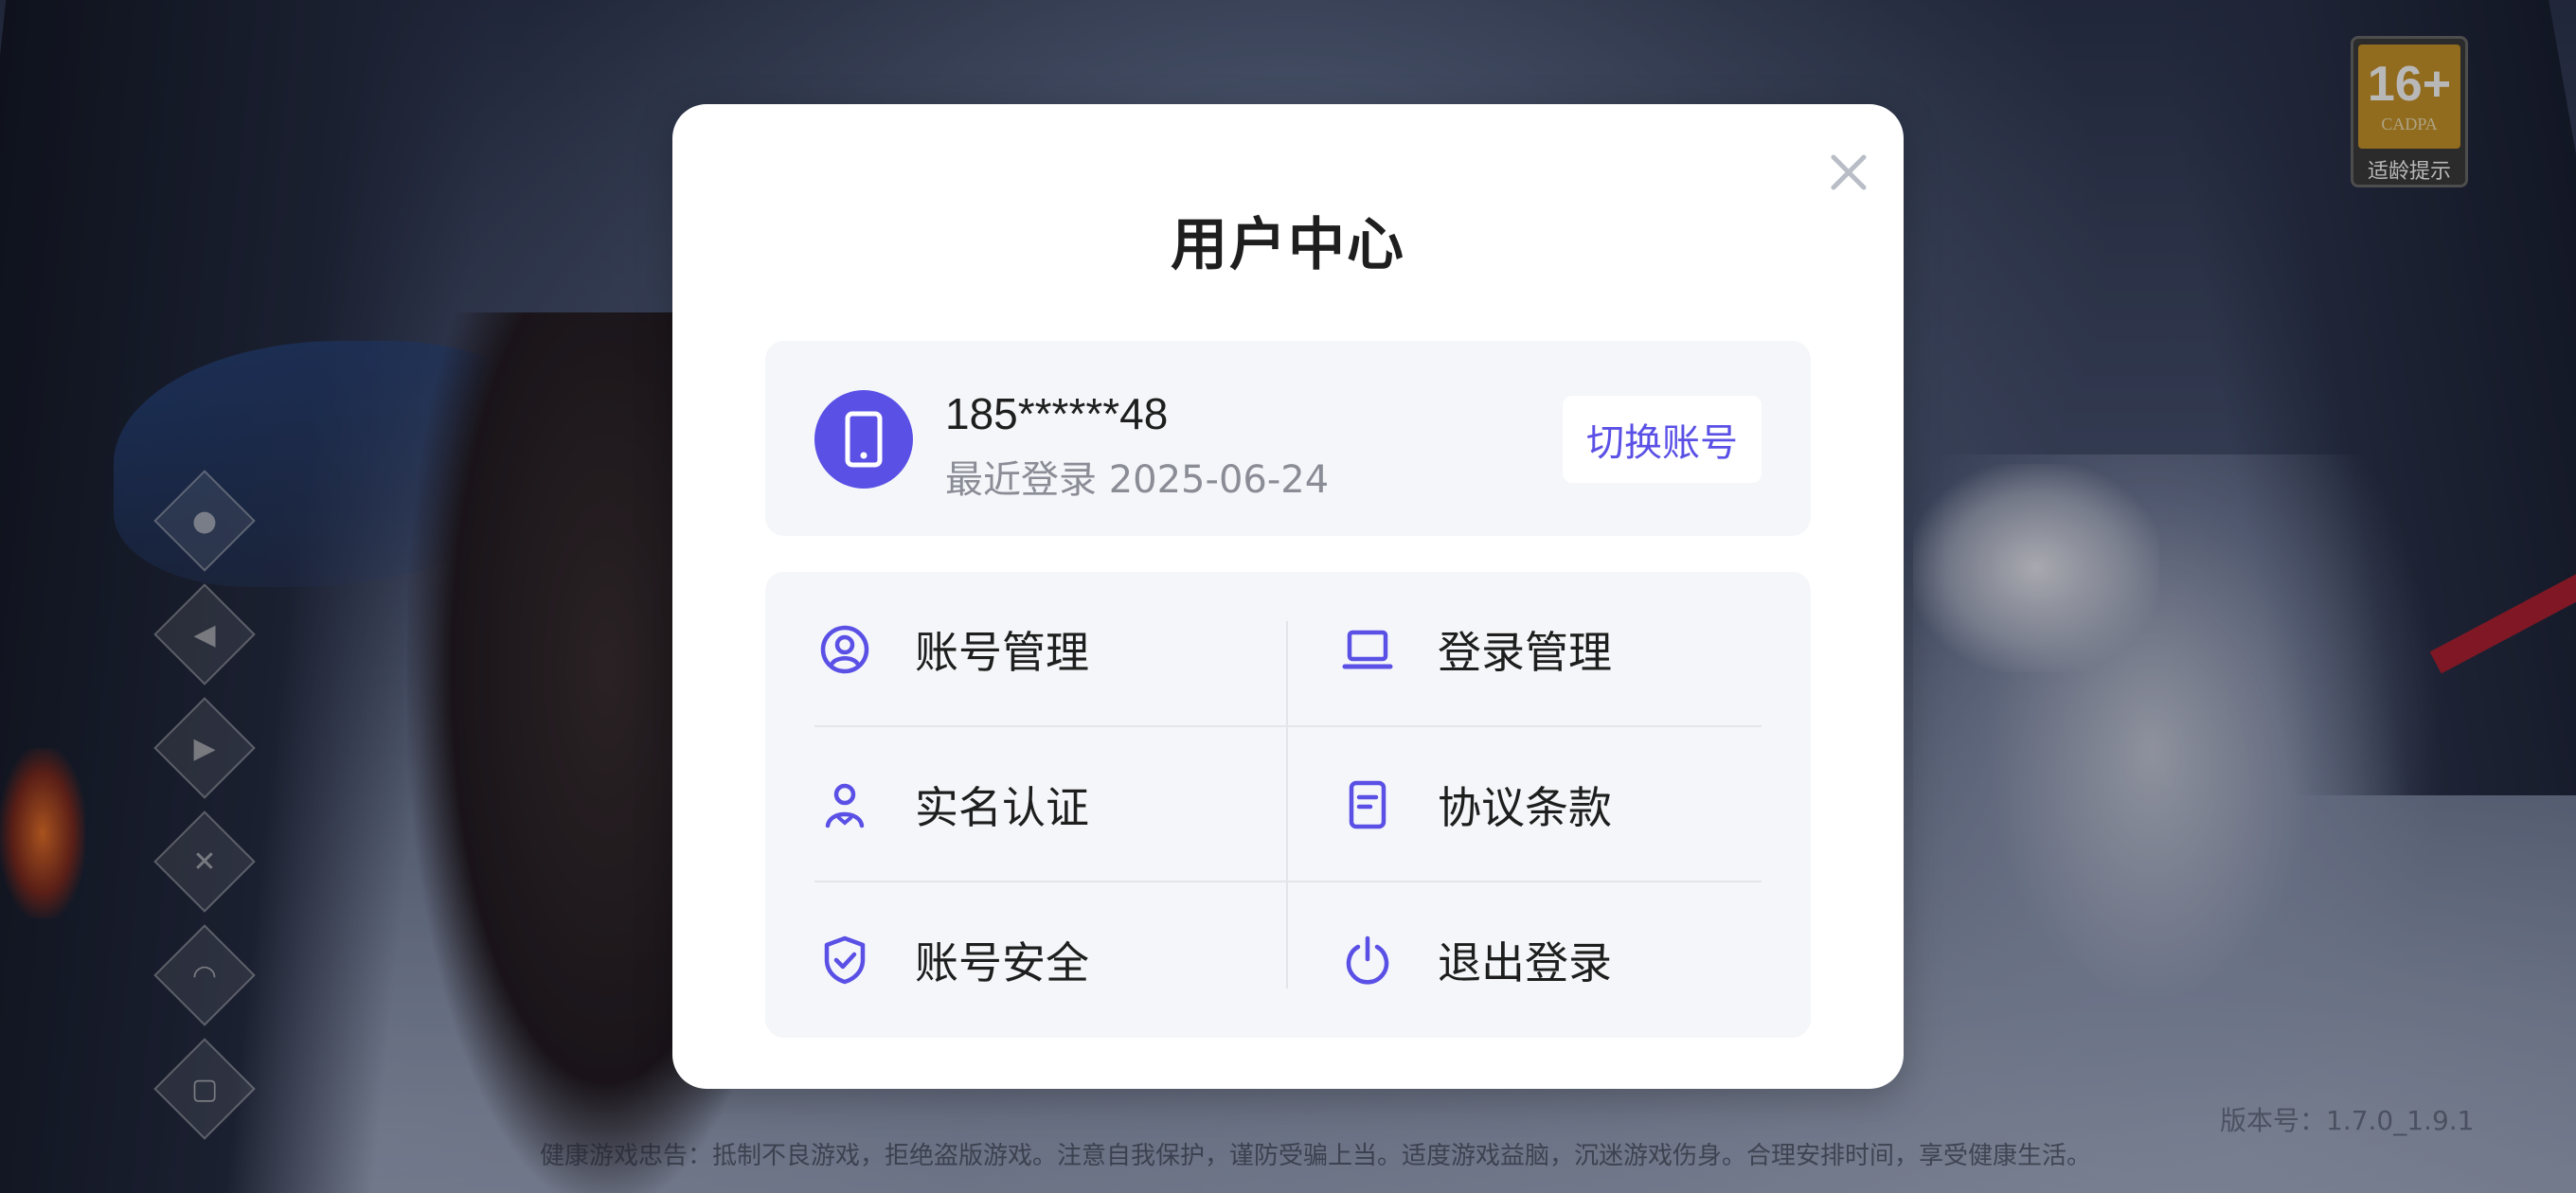 Image resolution: width=2576 pixels, height=1193 pixels. I want to click on shield-check-icon, so click(844, 960).